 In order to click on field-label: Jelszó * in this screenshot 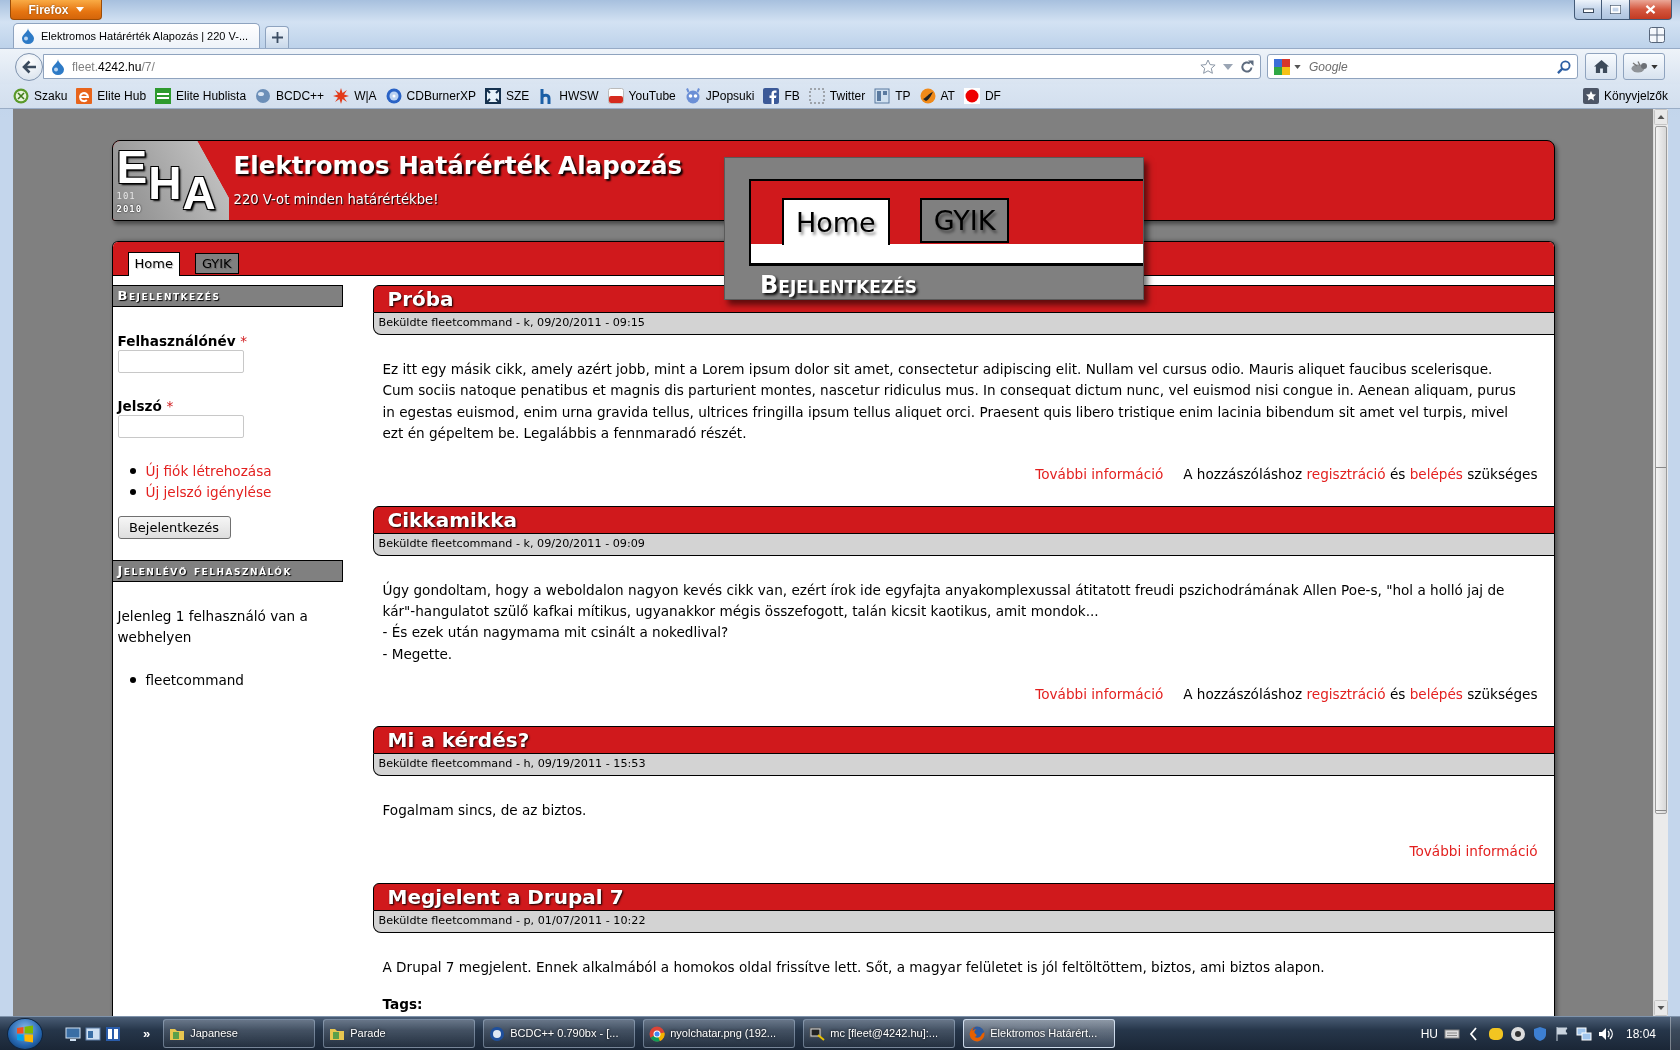, I will do `click(146, 406)`.